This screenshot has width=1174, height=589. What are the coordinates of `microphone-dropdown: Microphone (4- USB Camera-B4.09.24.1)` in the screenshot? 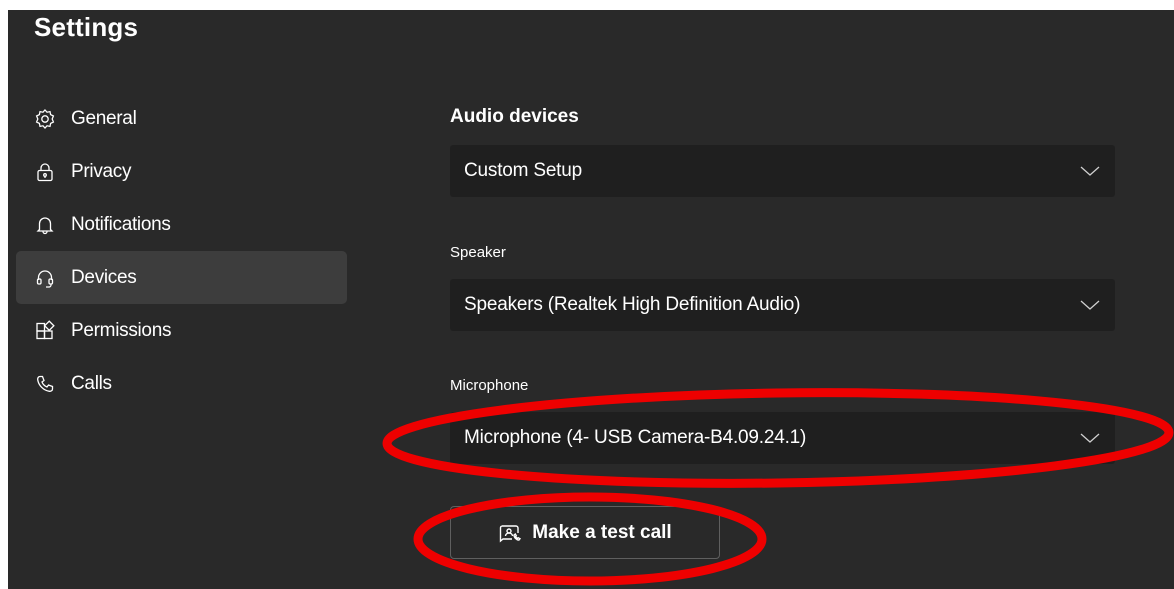 It's located at (782, 438).